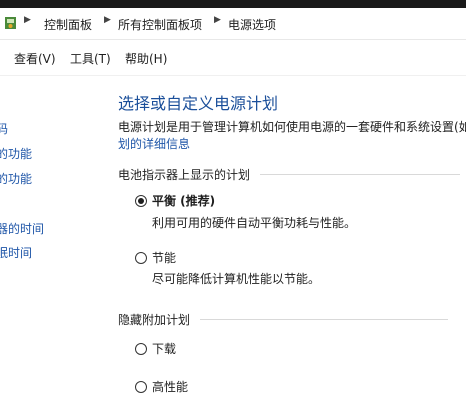 This screenshot has width=466, height=398. What do you see at coordinates (164, 348) in the screenshot?
I see `plan-download-name: 下载` at bounding box center [164, 348].